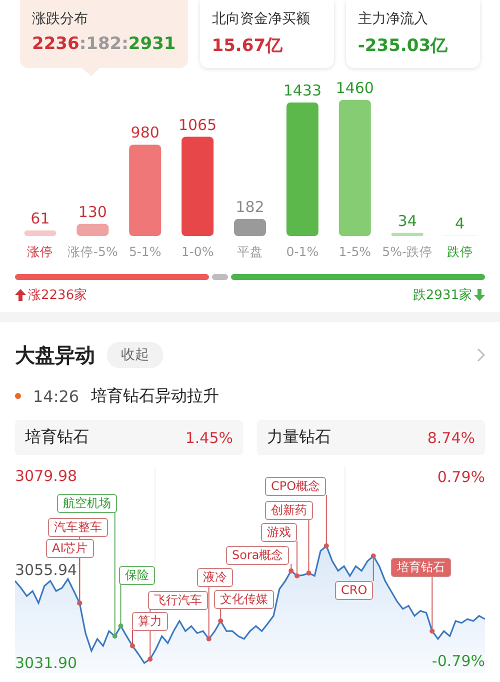  What do you see at coordinates (150, 621) in the screenshot?
I see `sector-tag: 算力` at bounding box center [150, 621].